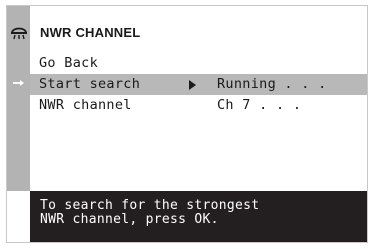  What do you see at coordinates (90, 84) in the screenshot?
I see `menu-item-label: Start search` at bounding box center [90, 84].